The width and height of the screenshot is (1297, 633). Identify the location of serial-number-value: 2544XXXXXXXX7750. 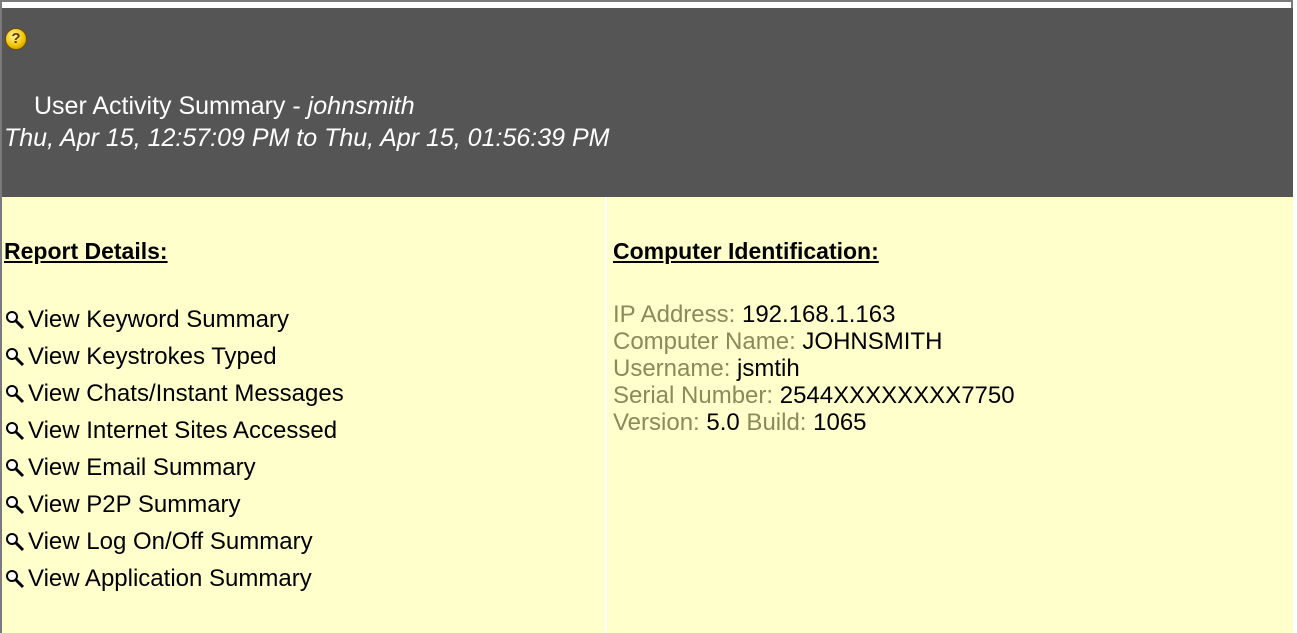
(897, 395).